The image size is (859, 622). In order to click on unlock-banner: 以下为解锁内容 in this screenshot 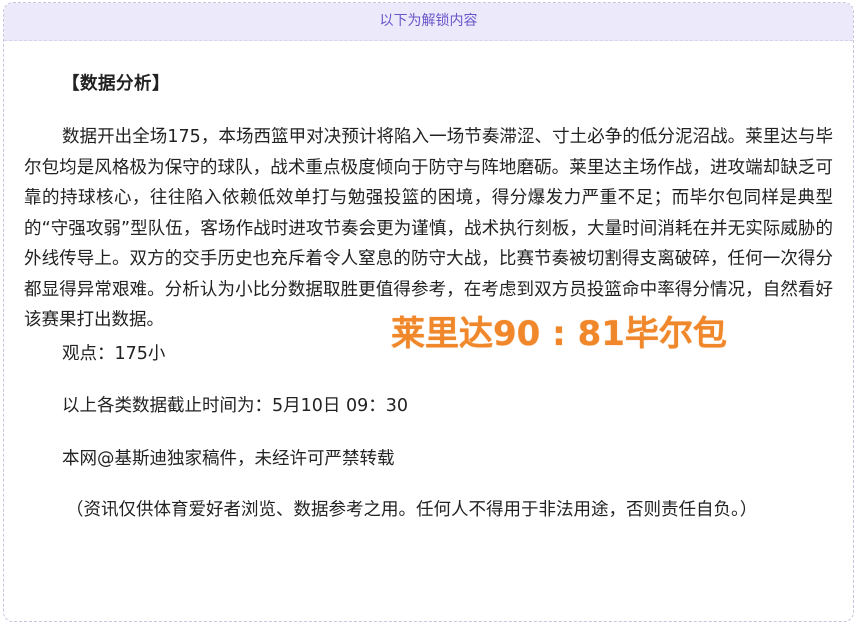, I will do `click(428, 22)`.